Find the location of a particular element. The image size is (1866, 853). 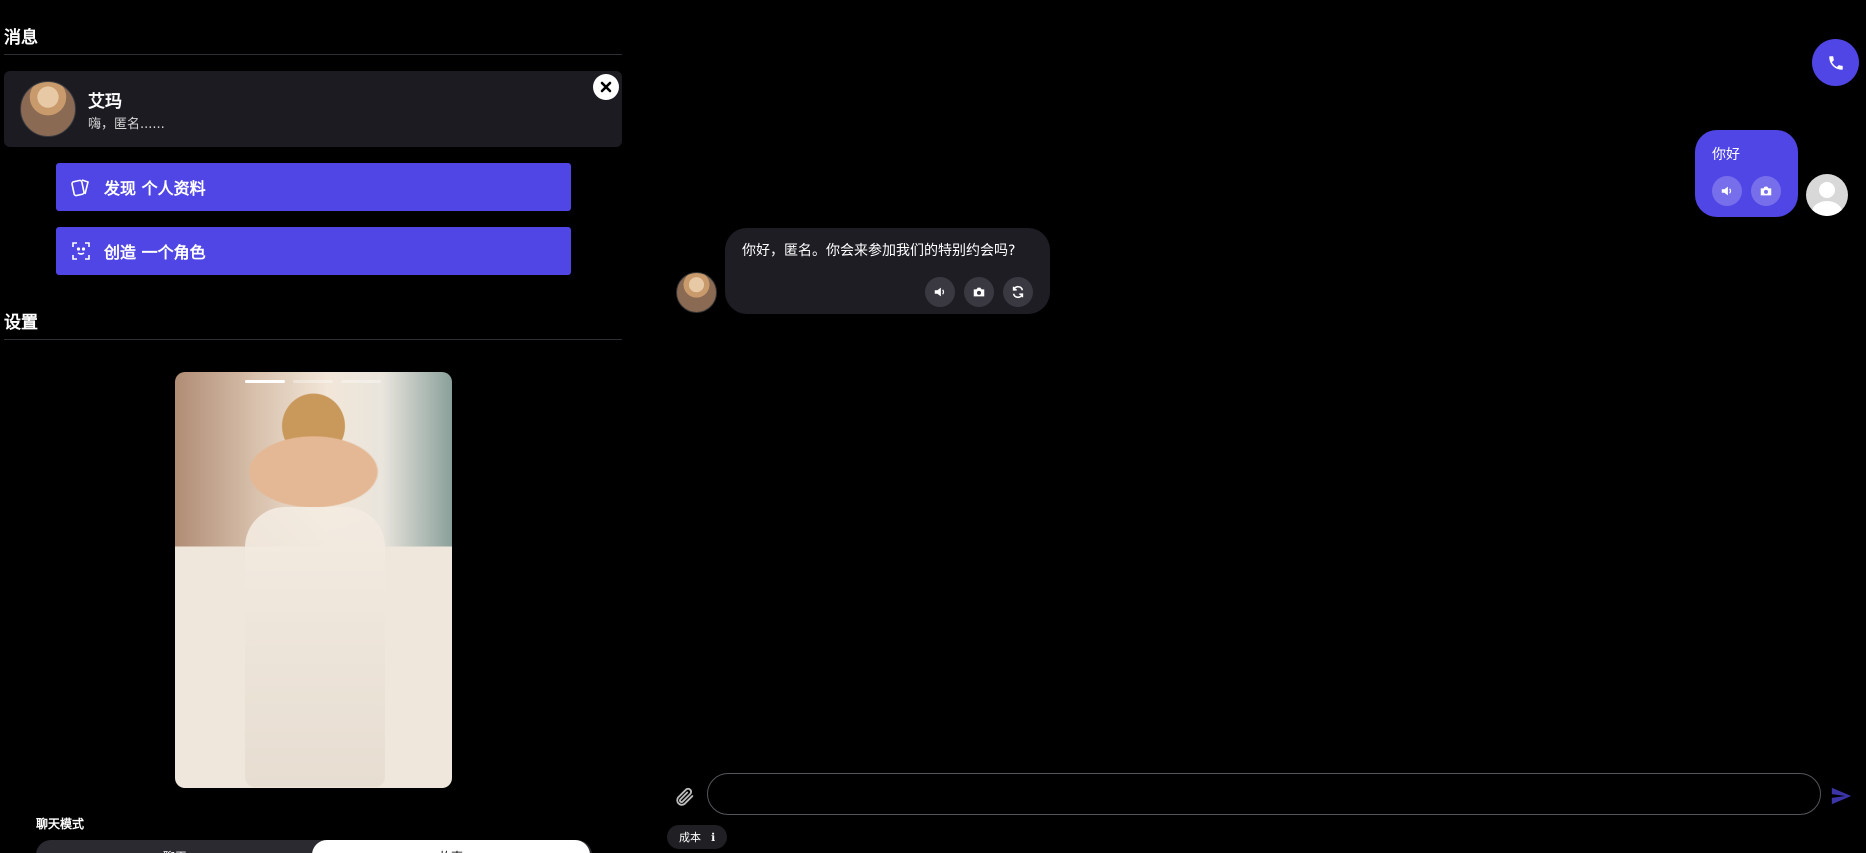

user-message-play-button is located at coordinates (1727, 191).